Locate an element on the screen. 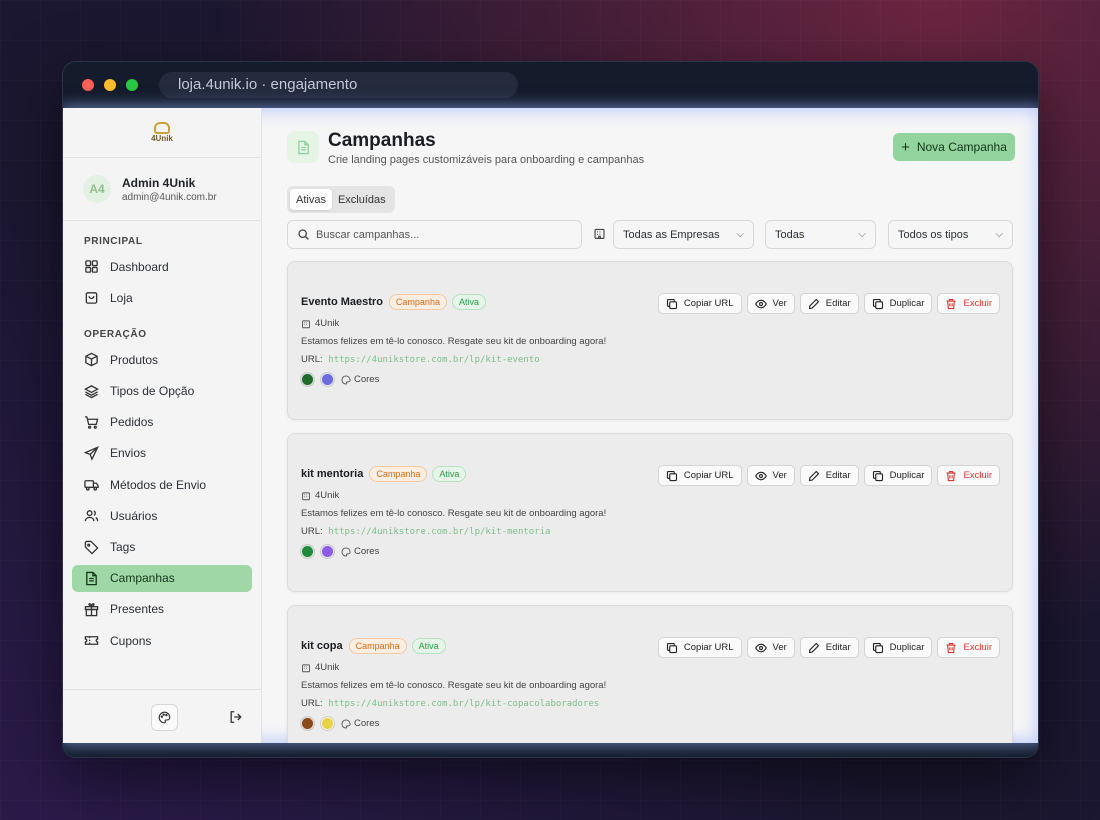  type-select: Todos os tipos ⌵ is located at coordinates (950, 234).